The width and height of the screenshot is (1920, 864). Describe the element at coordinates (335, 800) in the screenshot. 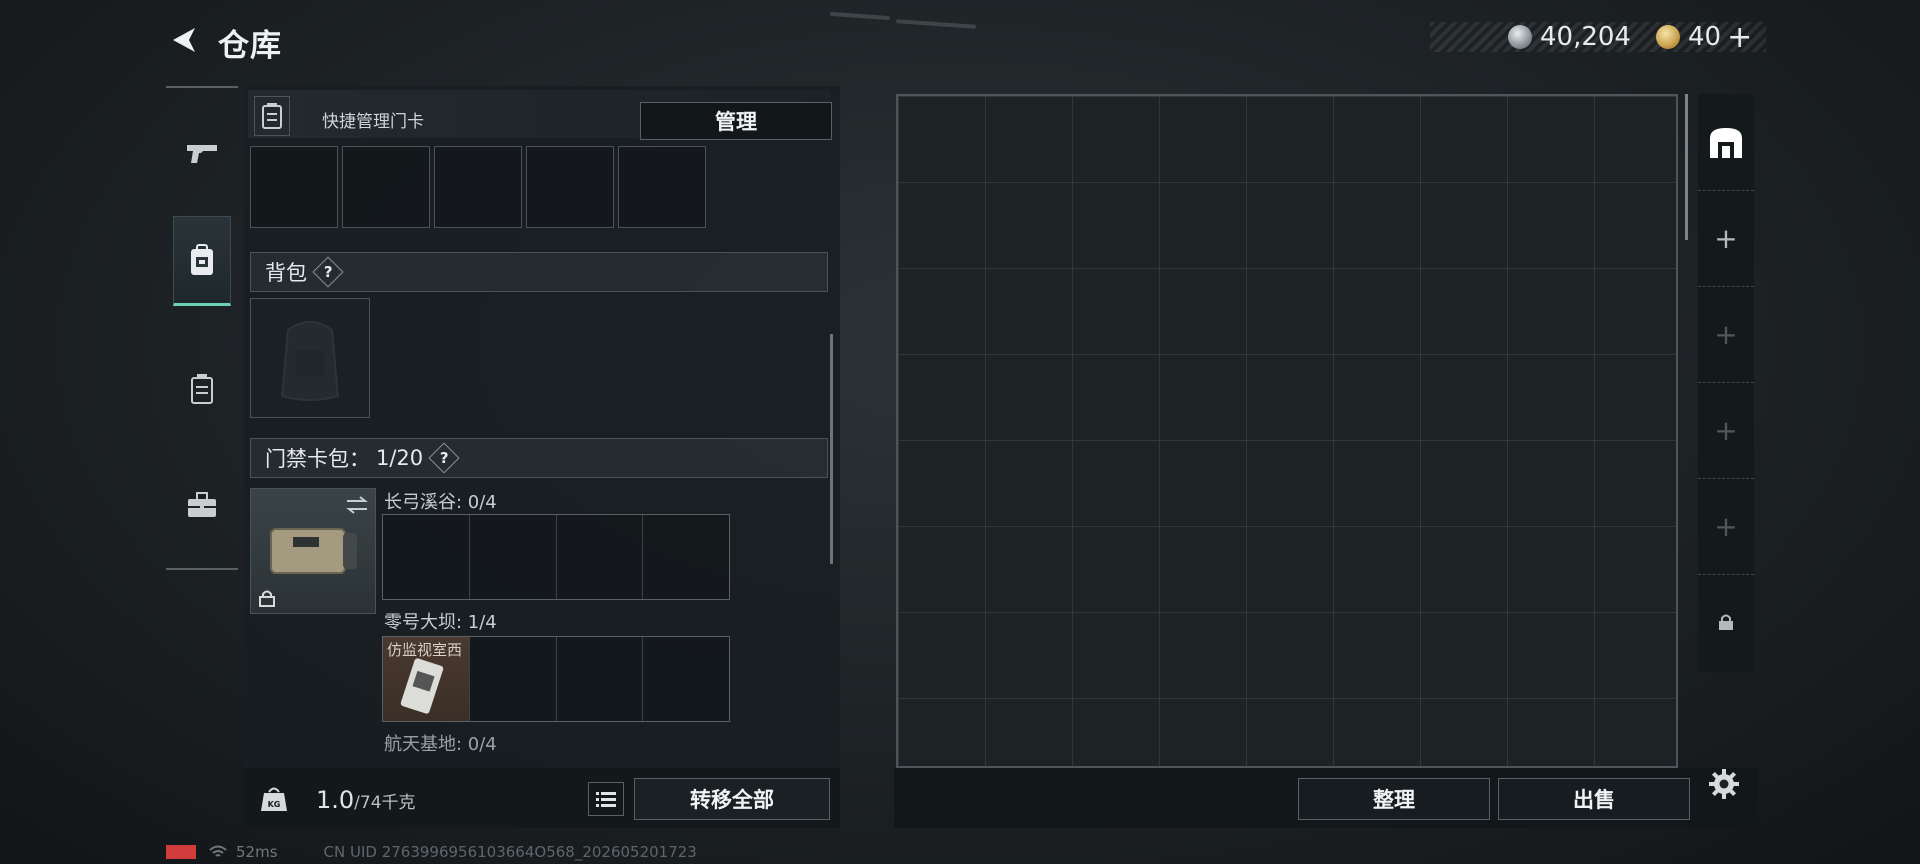

I see `weight-value: 1.0` at that location.